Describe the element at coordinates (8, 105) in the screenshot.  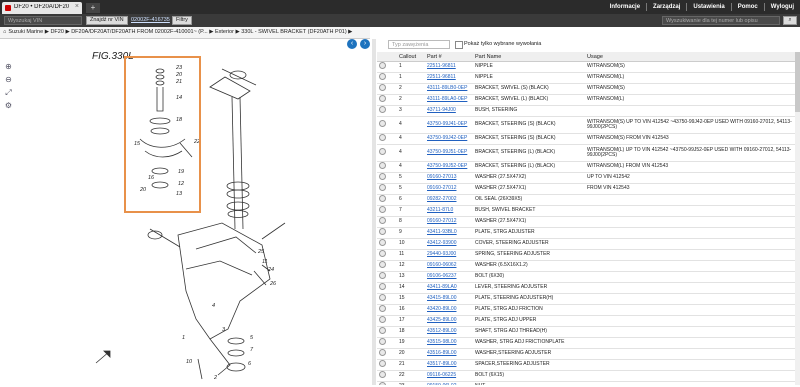
I see `settings-icon: ⚙` at that location.